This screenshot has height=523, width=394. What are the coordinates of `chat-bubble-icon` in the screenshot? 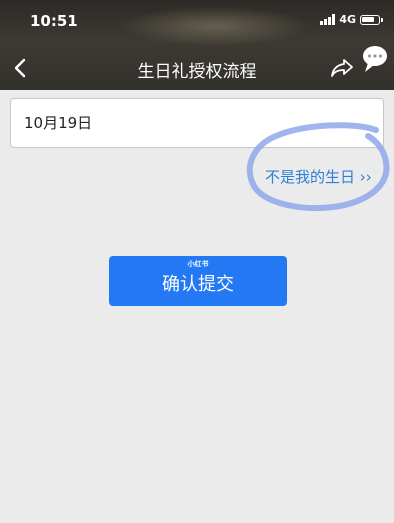 It's located at (375, 59).